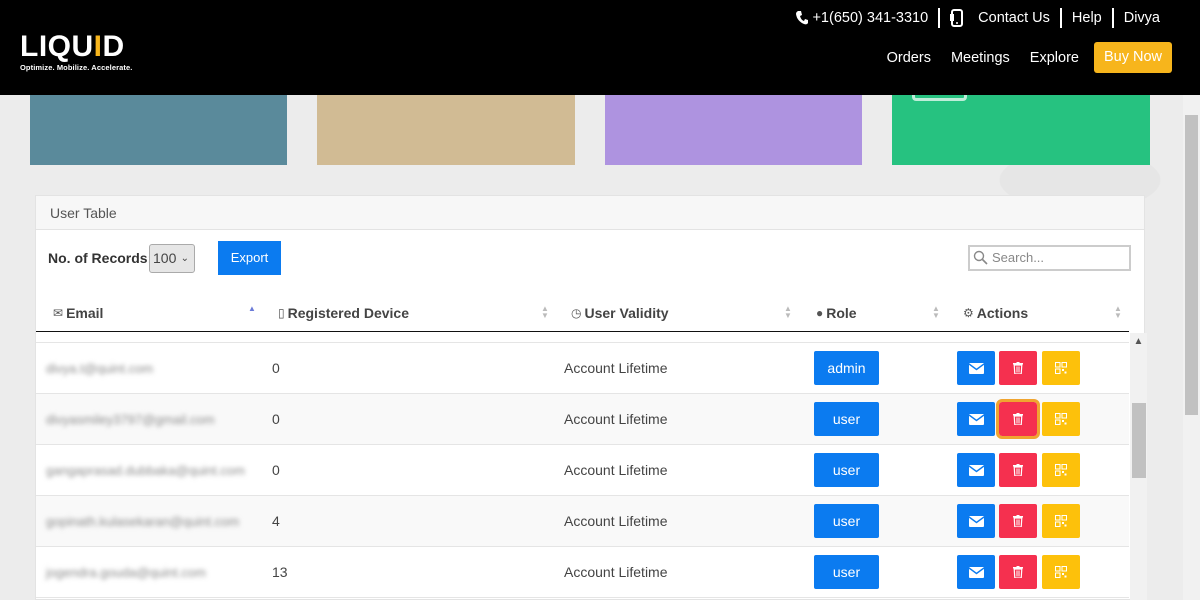 This screenshot has height=600, width=1200. Describe the element at coordinates (582, 338) in the screenshot. I see `table-row` at that location.